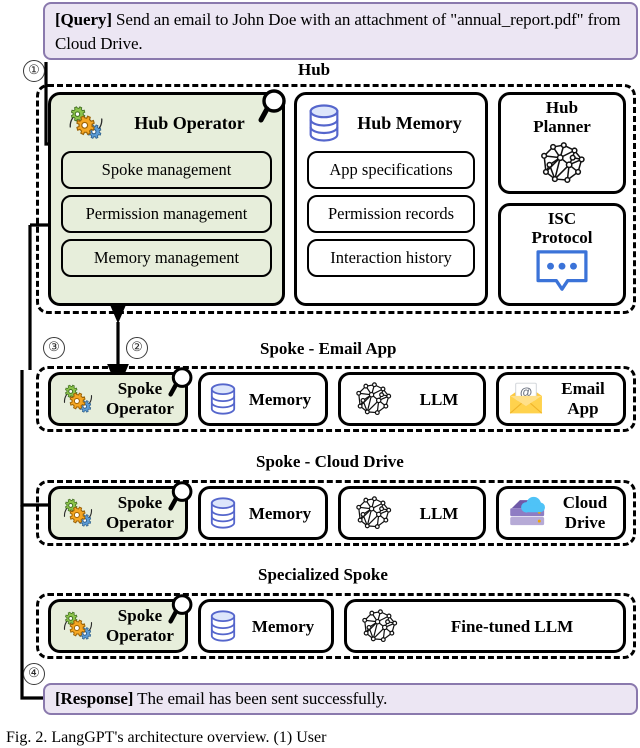  What do you see at coordinates (83, 19) in the screenshot?
I see `query-tag: [Query]` at bounding box center [83, 19].